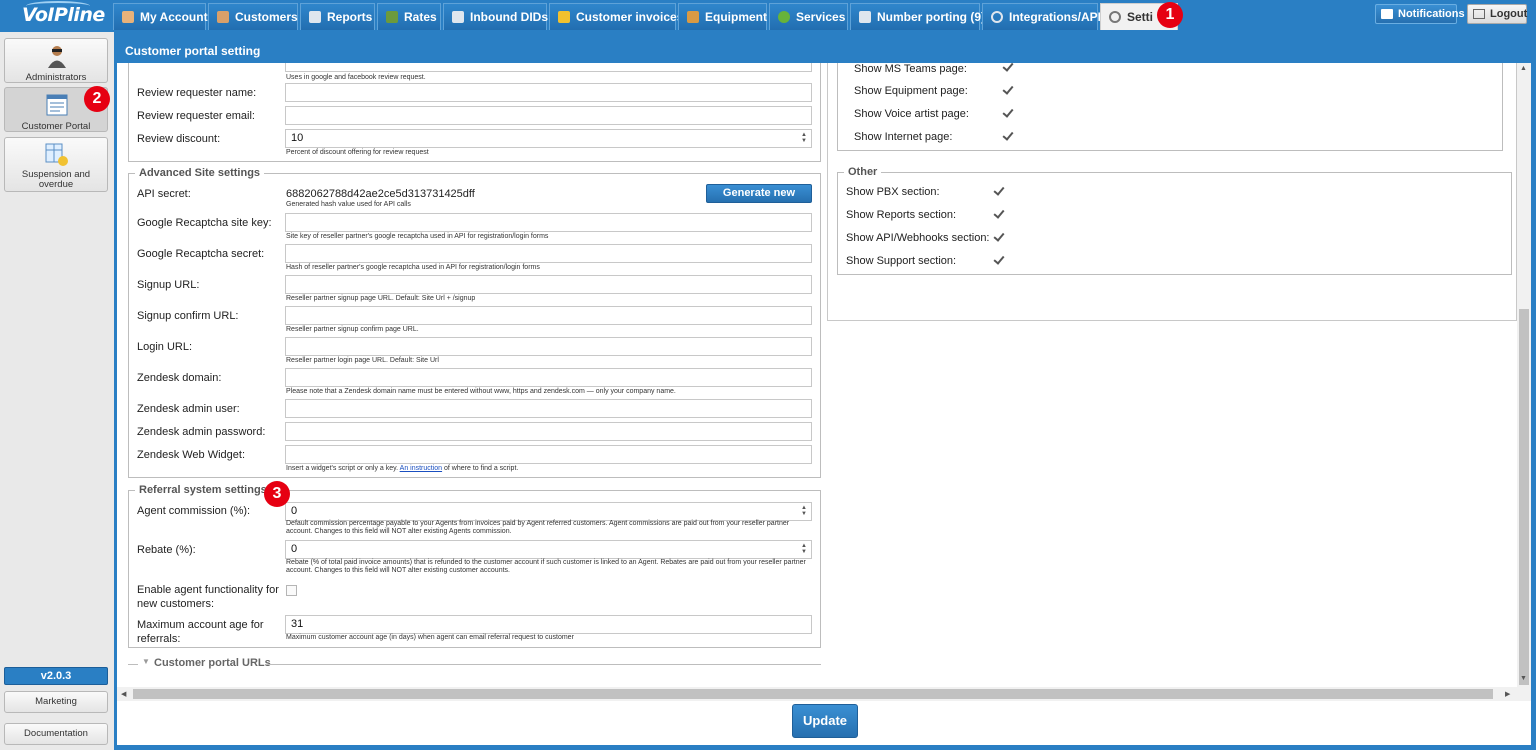  Describe the element at coordinates (56, 126) in the screenshot. I see `sidebar-item-label: Customer Portal` at that location.